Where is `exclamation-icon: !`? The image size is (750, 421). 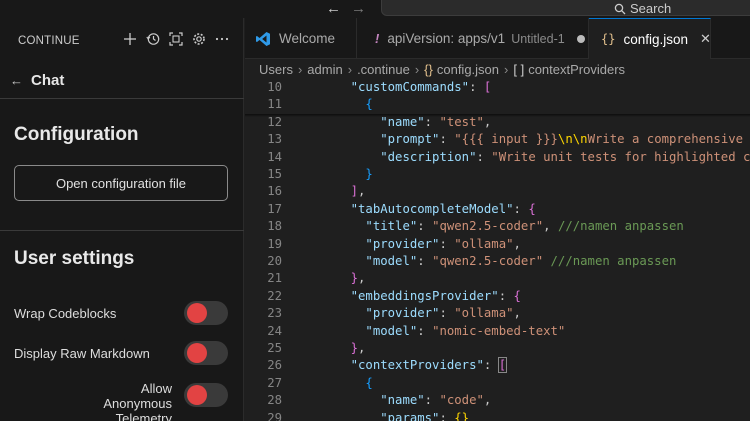
exclamation-icon: ! is located at coordinates (377, 38).